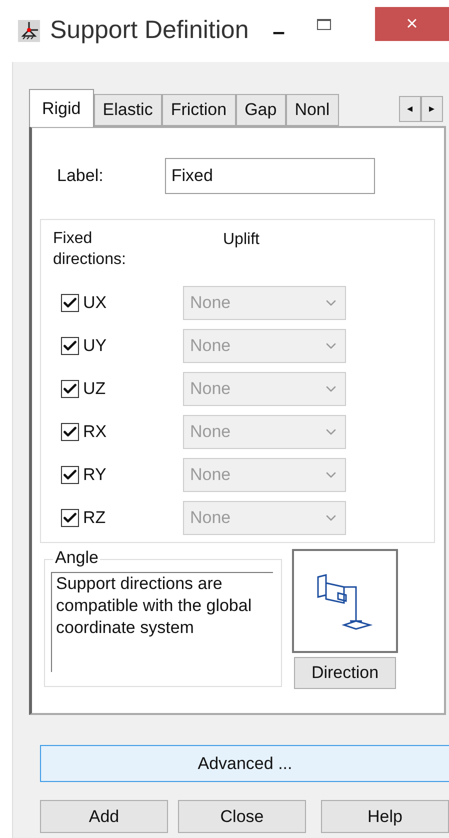 Image resolution: width=449 pixels, height=838 pixels. I want to click on tab-scroll-button: ▸, so click(432, 109).